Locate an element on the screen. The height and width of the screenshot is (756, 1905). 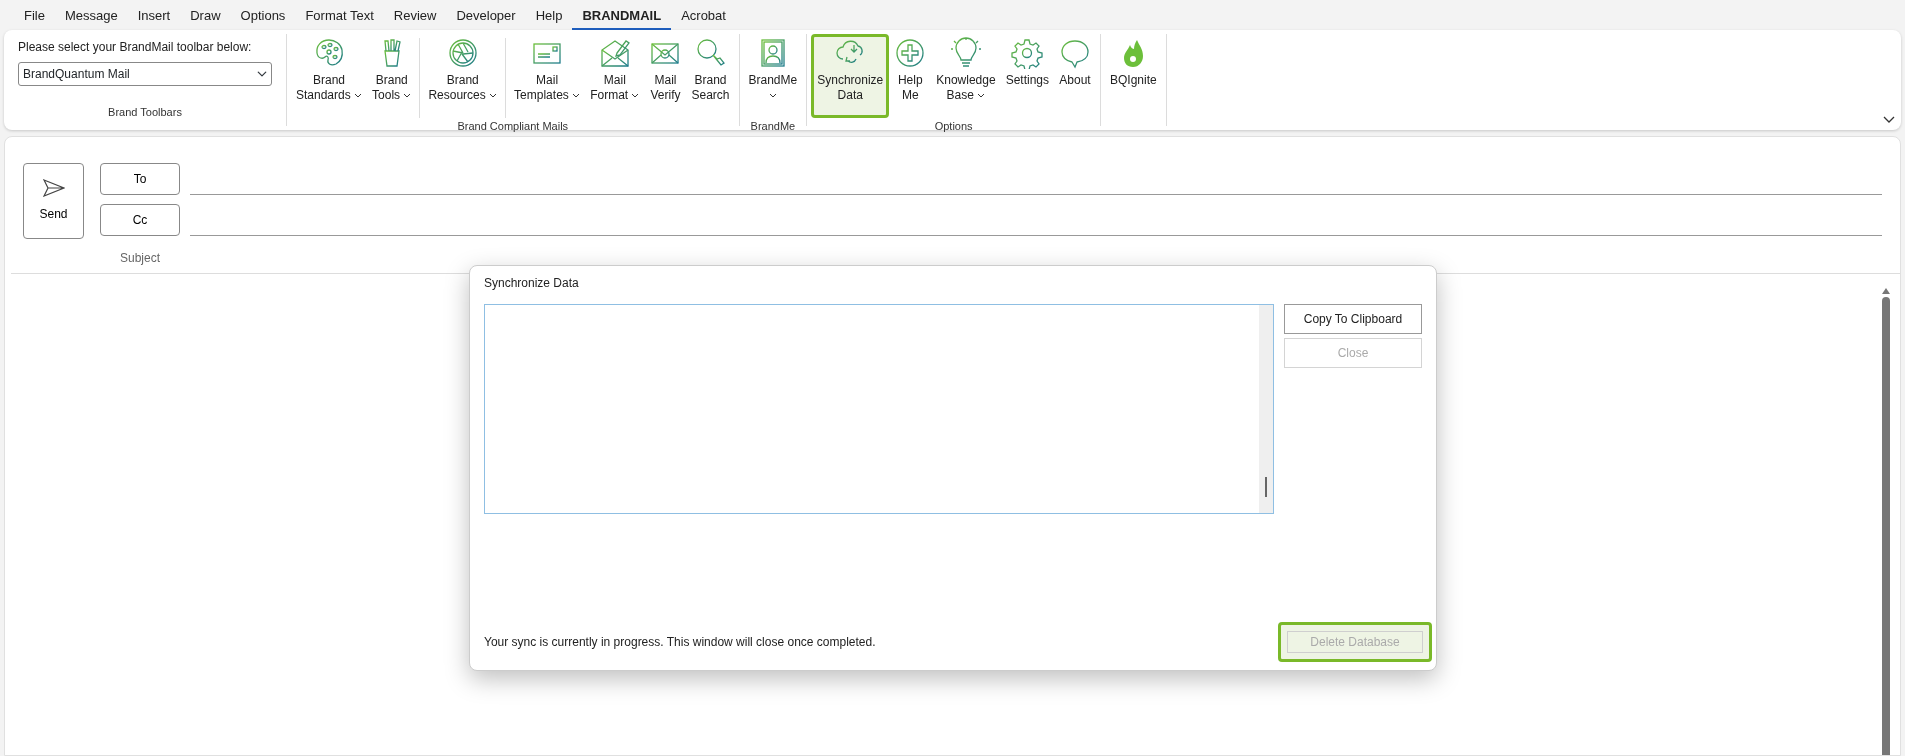
ribbon-button: Brand Tools is located at coordinates (392, 76).